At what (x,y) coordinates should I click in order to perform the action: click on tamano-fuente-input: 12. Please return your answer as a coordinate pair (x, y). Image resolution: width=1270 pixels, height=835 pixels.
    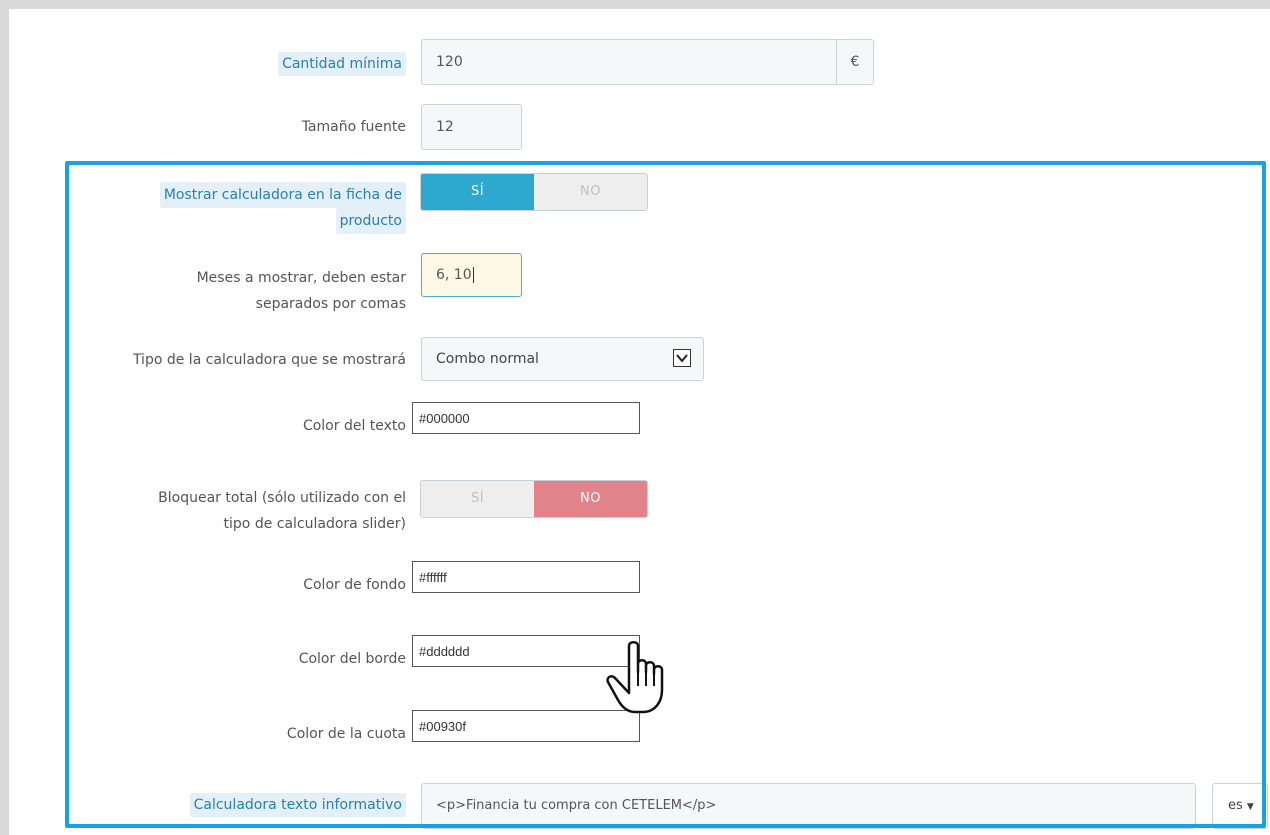
    Looking at the image, I should click on (471, 127).